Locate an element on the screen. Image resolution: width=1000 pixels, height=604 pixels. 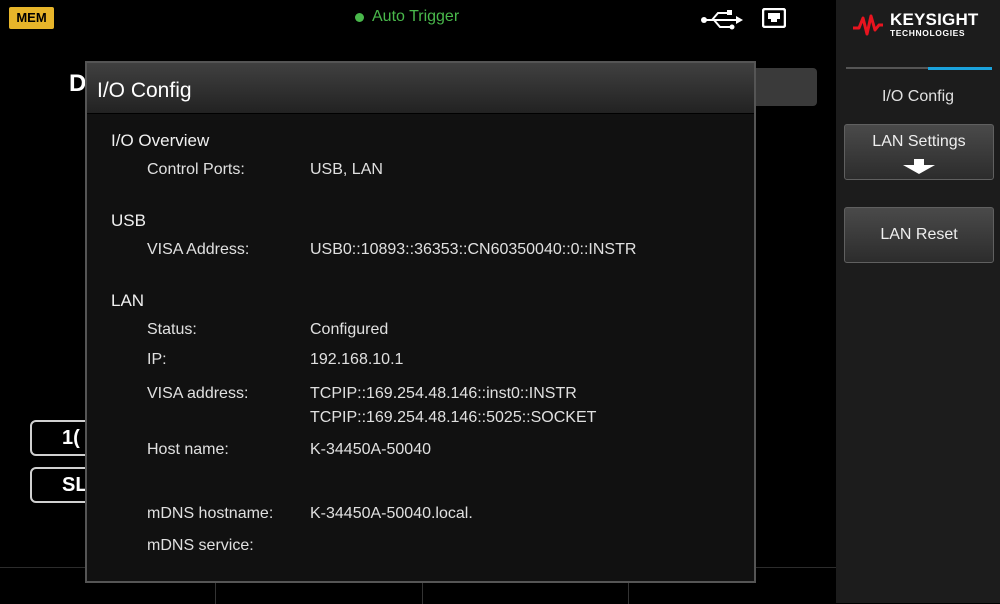
host-name-label: Host name: is located at coordinates (188, 449).